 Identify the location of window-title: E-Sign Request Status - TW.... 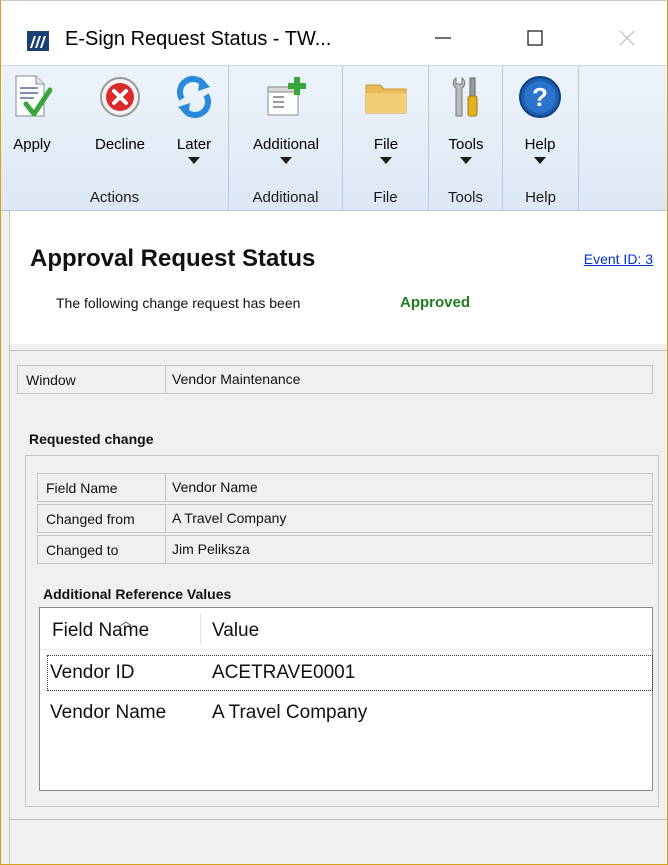
(198, 39).